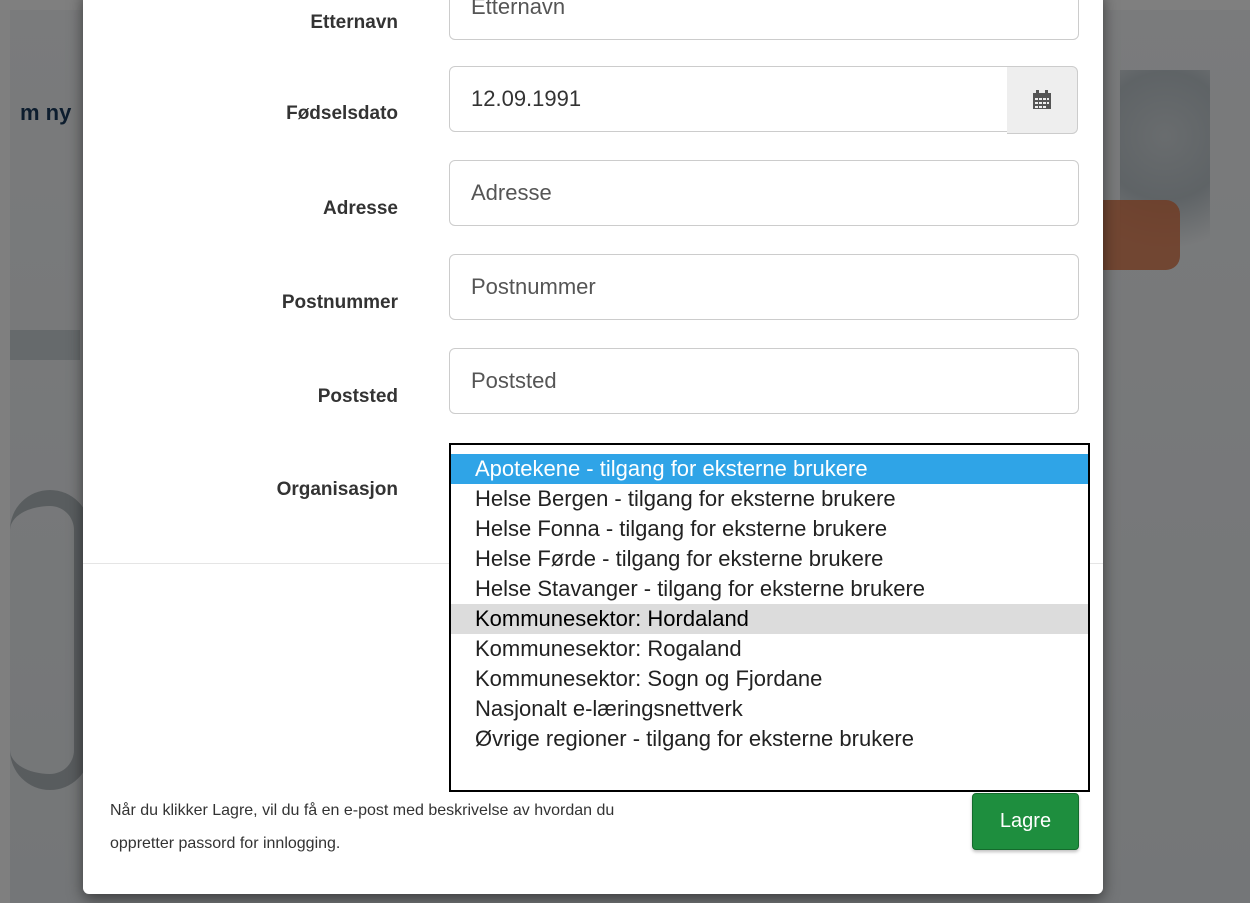 This screenshot has height=903, width=1250. Describe the element at coordinates (764, 193) in the screenshot. I see `adresse-input: Adresse` at that location.